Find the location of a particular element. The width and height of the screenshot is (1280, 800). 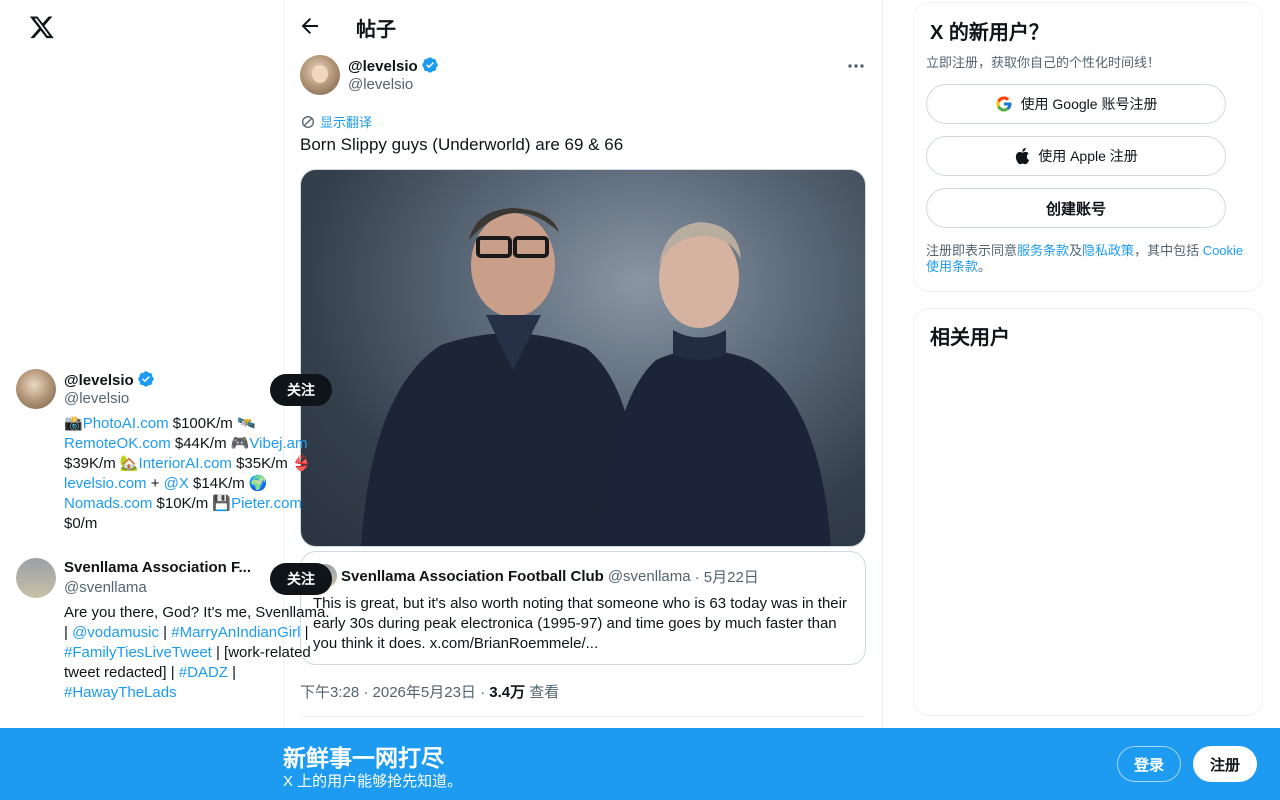

related-user-name-text: @levelsio is located at coordinates (99, 380).